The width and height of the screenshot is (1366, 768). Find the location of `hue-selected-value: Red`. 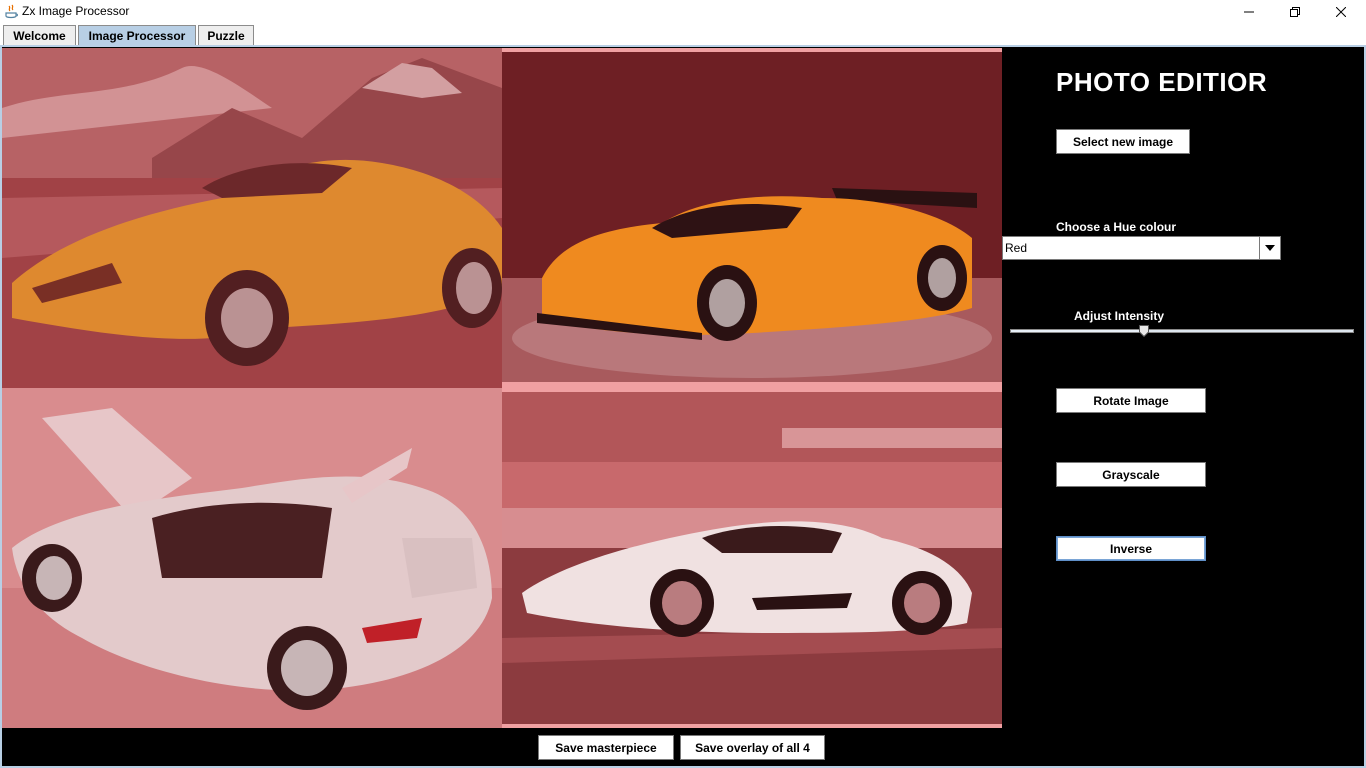

hue-selected-value: Red is located at coordinates (1016, 248).